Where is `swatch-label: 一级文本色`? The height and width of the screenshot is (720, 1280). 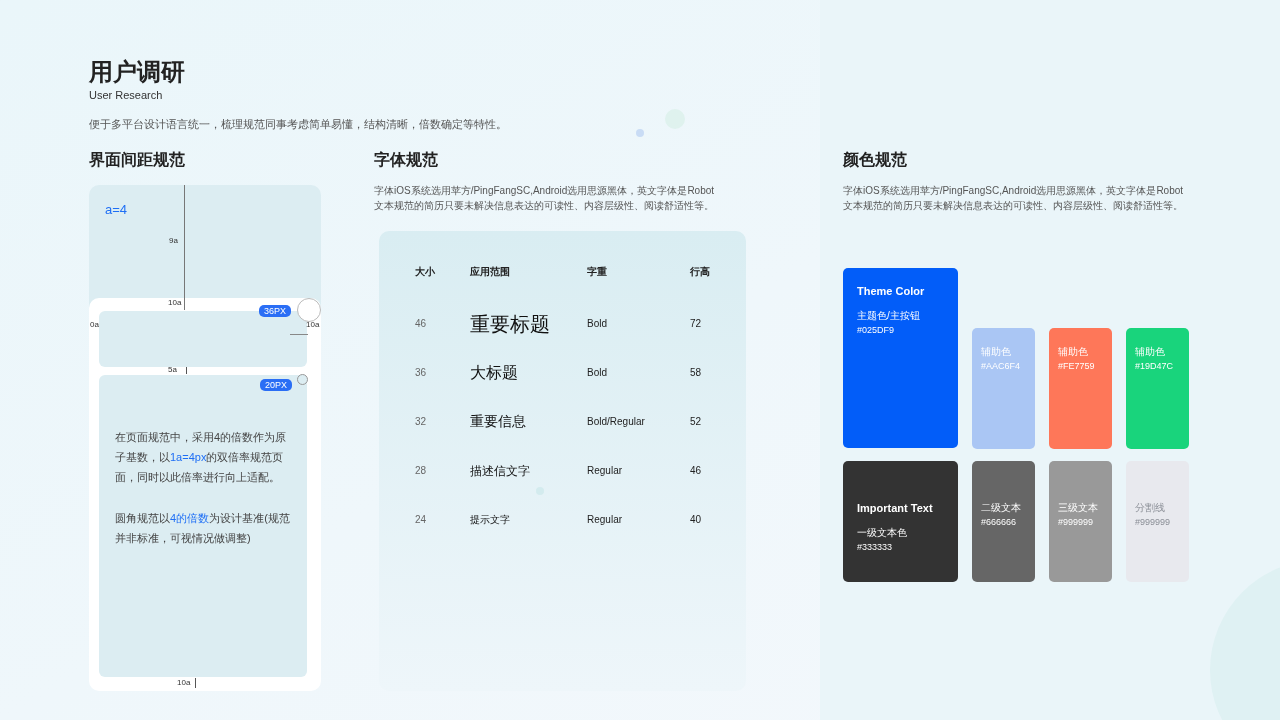
swatch-label: 一级文本色 is located at coordinates (882, 532).